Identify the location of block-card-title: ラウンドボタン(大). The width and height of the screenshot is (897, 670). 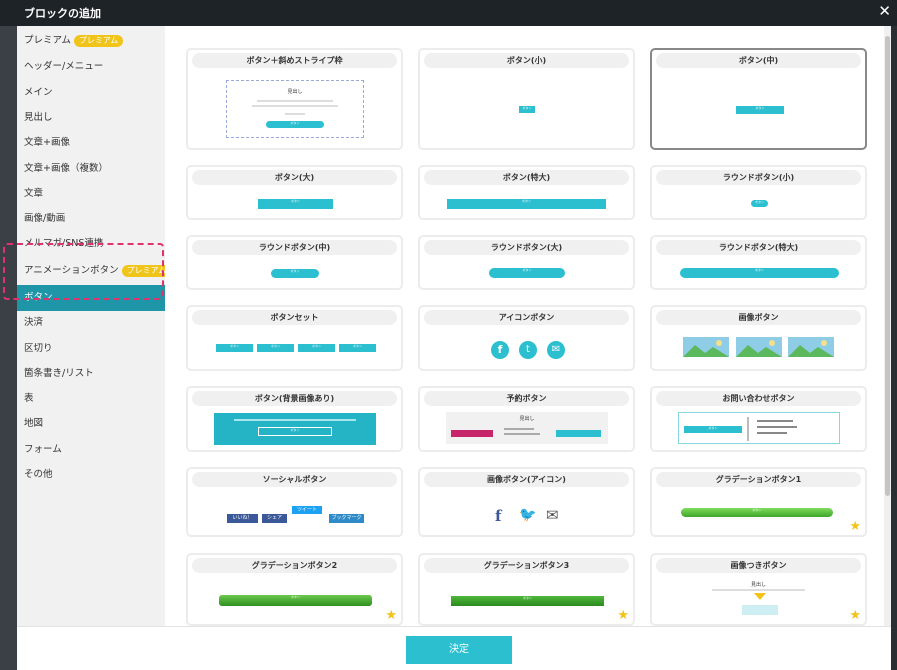
(526, 247).